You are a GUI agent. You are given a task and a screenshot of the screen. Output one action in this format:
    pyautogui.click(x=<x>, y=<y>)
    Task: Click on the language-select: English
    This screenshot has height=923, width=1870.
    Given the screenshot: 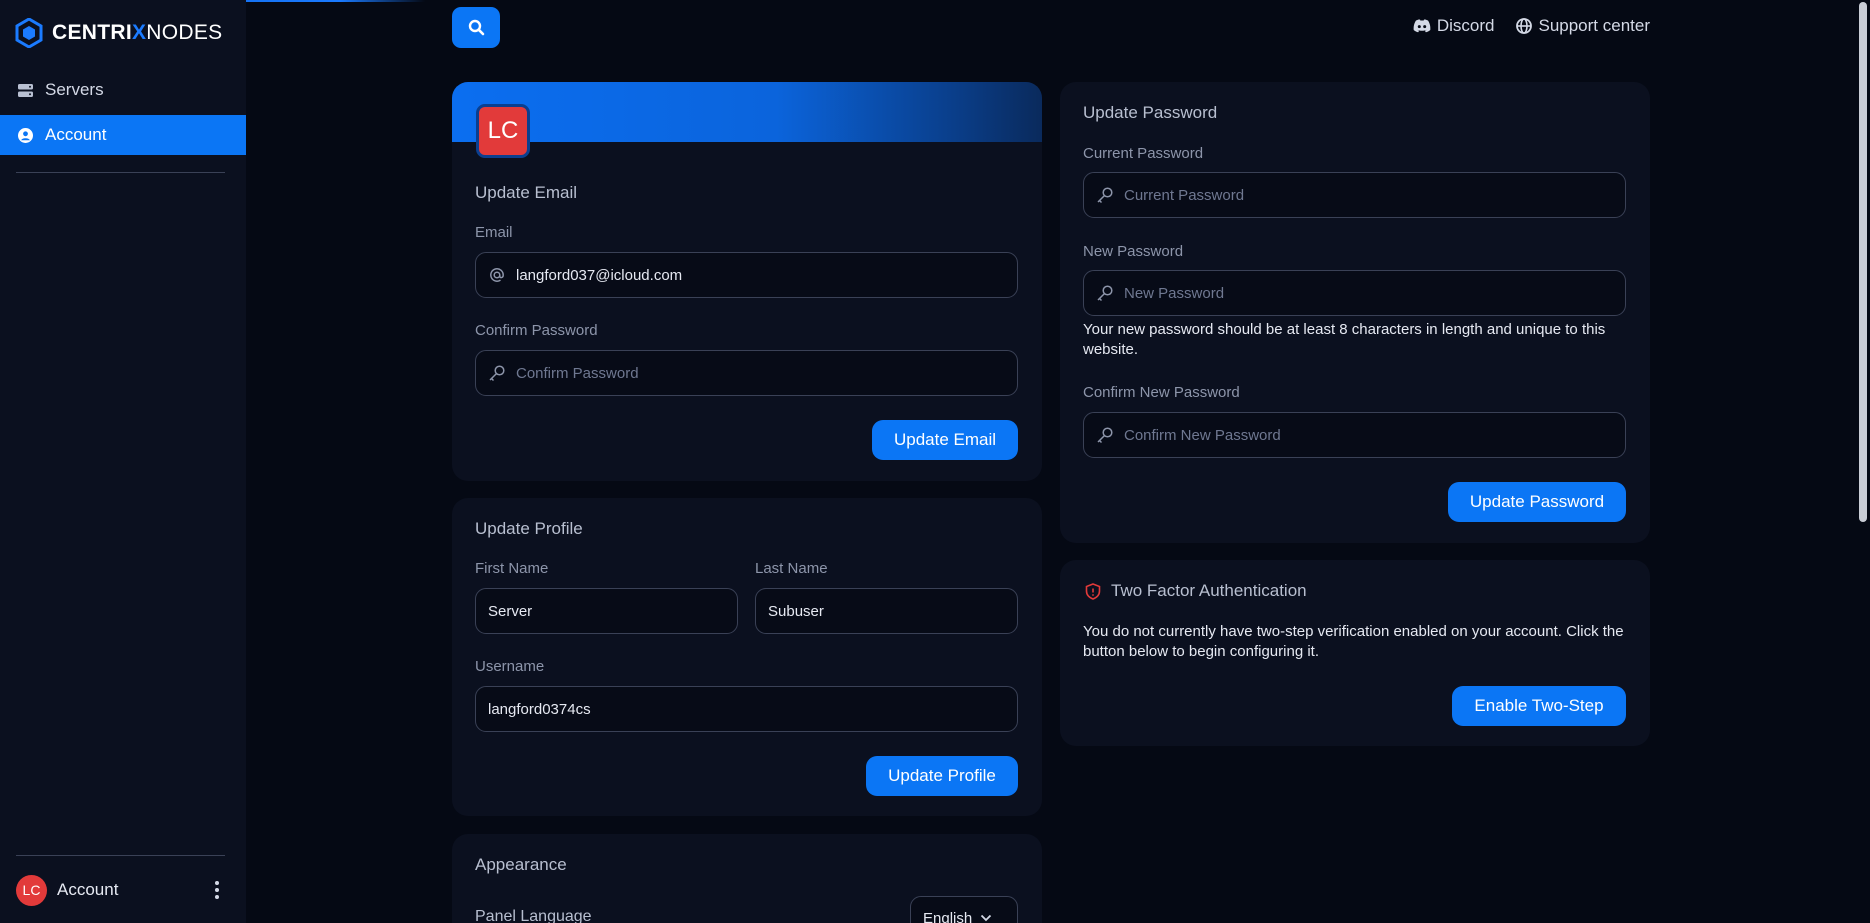 What is the action you would take?
    pyautogui.click(x=964, y=909)
    